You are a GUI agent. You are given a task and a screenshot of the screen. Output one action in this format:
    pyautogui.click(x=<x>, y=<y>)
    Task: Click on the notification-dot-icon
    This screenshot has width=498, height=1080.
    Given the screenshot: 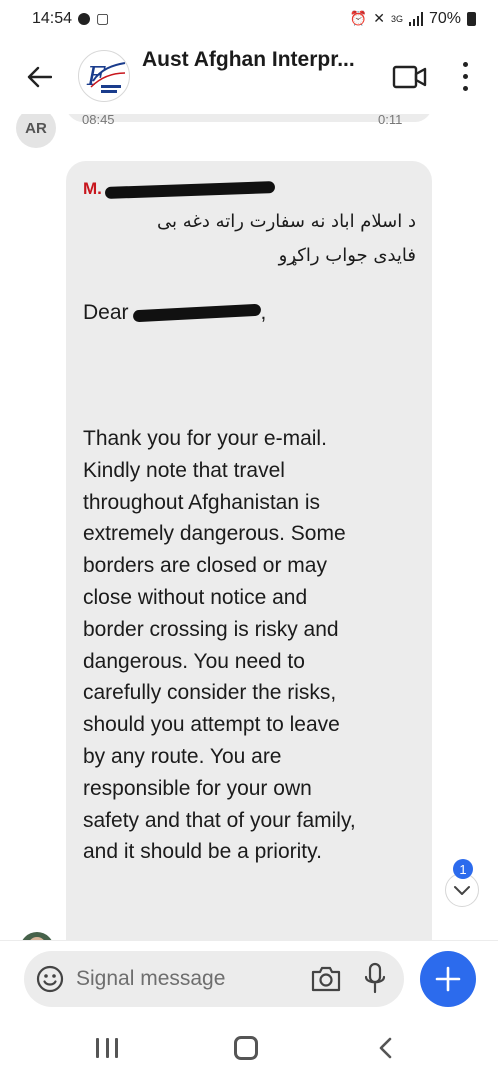 What is the action you would take?
    pyautogui.click(x=84, y=19)
    